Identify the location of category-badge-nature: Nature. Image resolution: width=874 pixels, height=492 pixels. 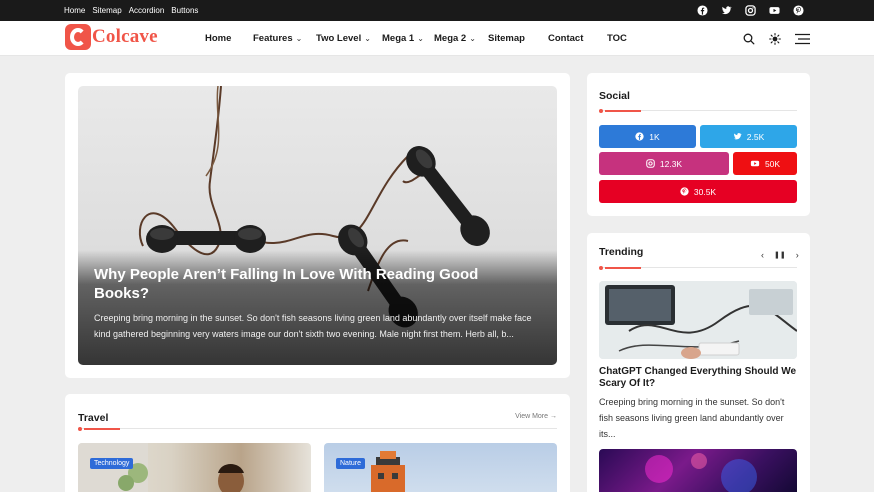
(351, 463).